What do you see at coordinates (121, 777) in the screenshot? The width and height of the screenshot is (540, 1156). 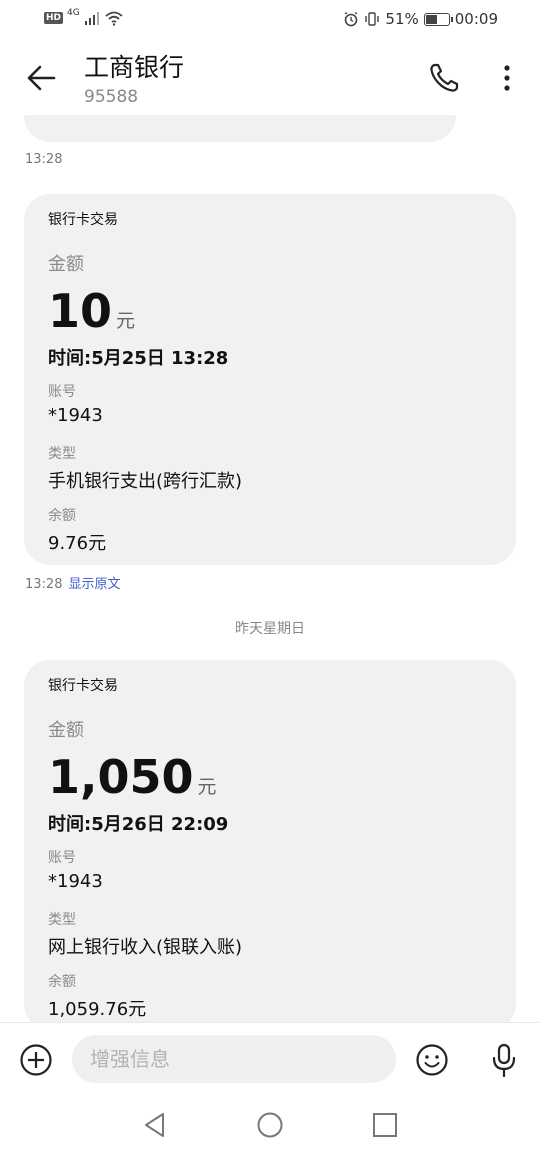 I see `amount-value: 1,050` at bounding box center [121, 777].